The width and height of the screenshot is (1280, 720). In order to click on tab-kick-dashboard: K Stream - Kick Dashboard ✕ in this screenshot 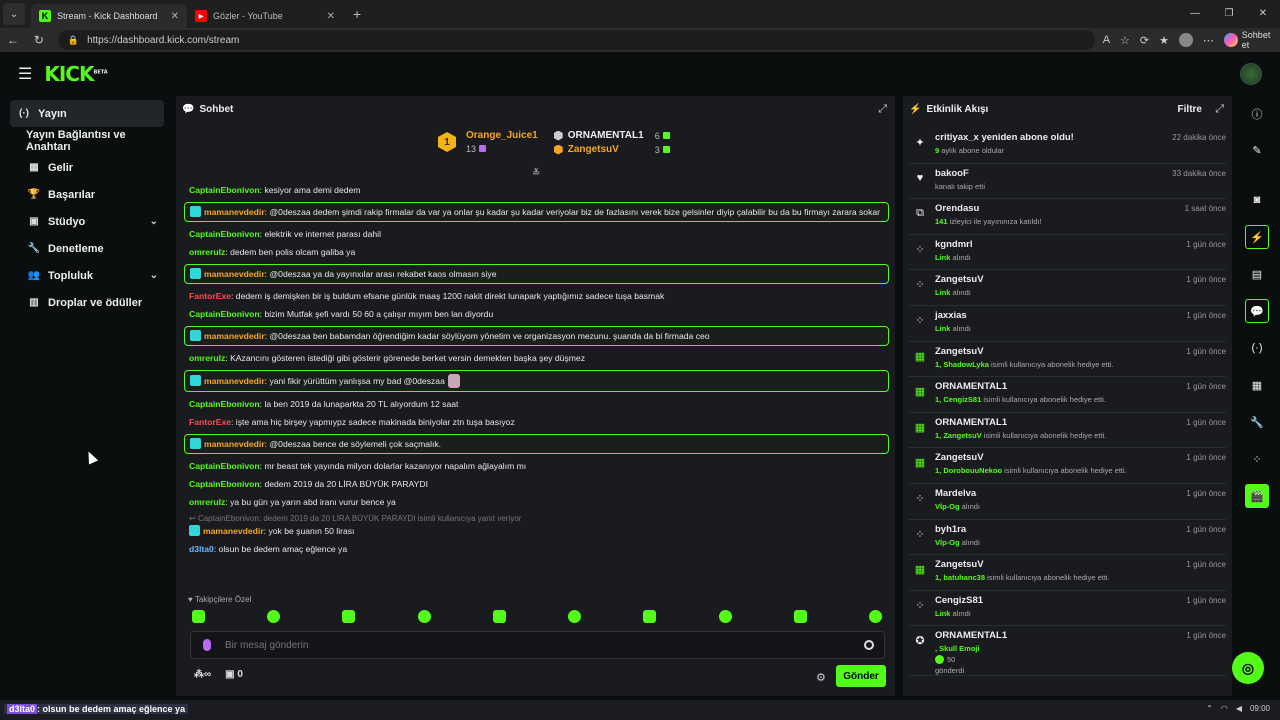, I will do `click(109, 16)`.